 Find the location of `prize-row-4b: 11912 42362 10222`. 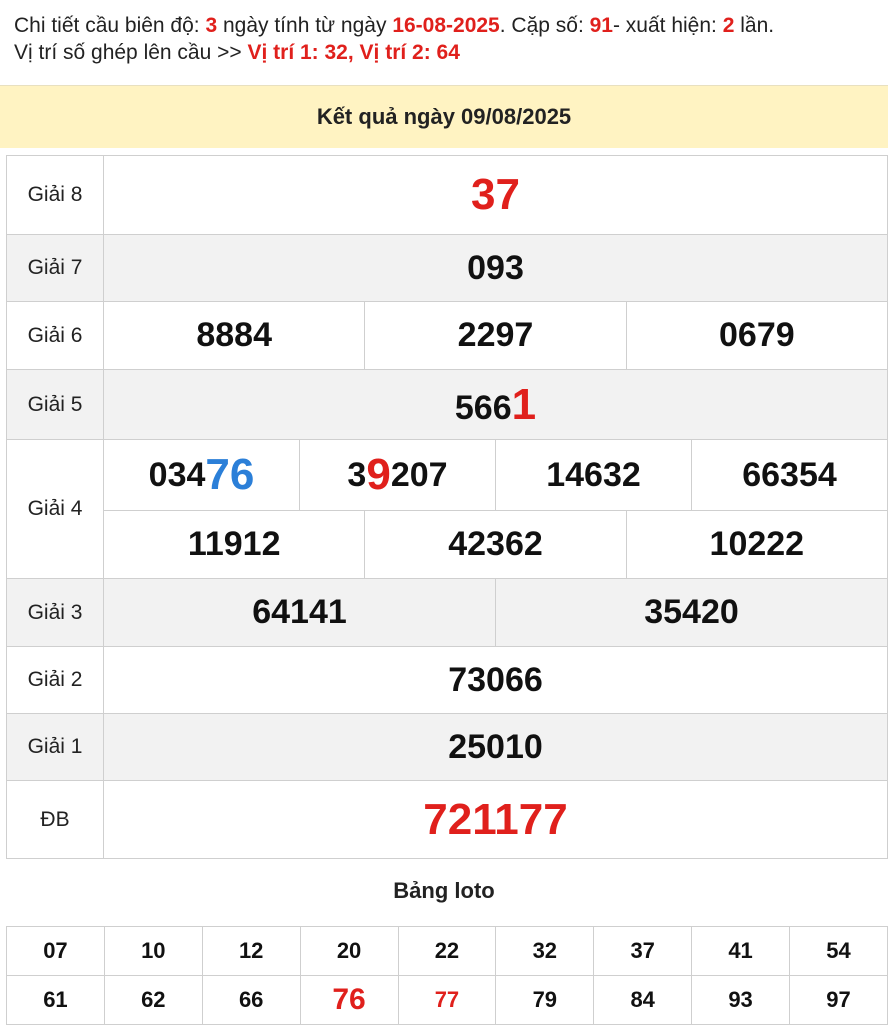

prize-row-4b: 11912 42362 10222 is located at coordinates (447, 544).